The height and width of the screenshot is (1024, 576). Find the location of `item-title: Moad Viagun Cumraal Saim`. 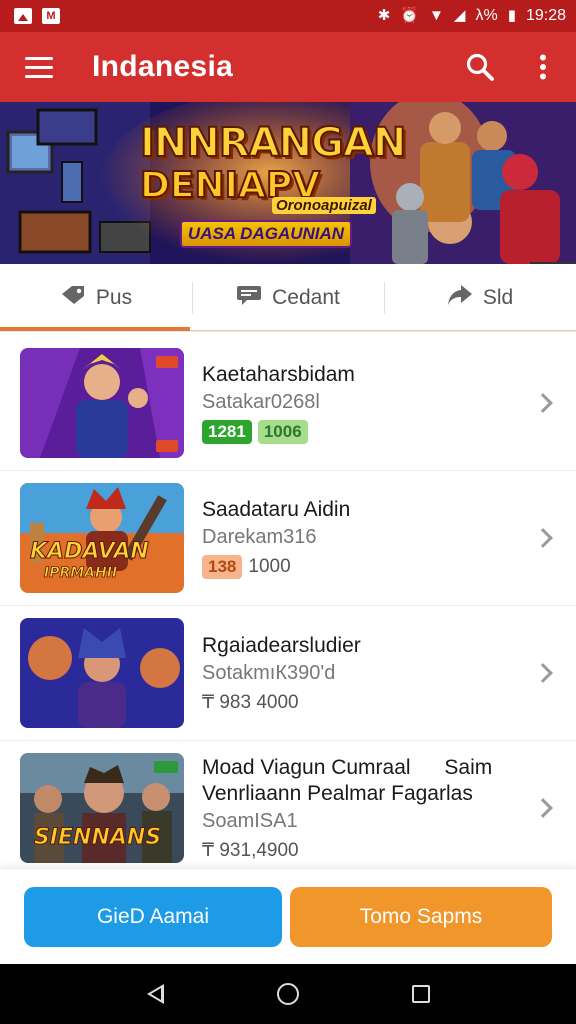

item-title: Moad Viagun Cumraal Saim is located at coordinates (389, 768).